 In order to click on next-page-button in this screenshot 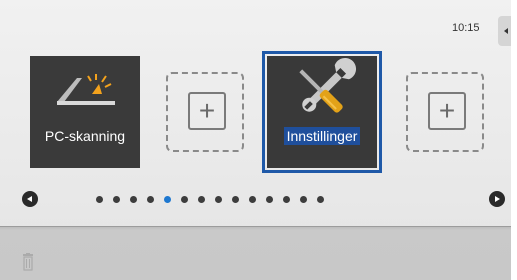, I will do `click(497, 199)`.